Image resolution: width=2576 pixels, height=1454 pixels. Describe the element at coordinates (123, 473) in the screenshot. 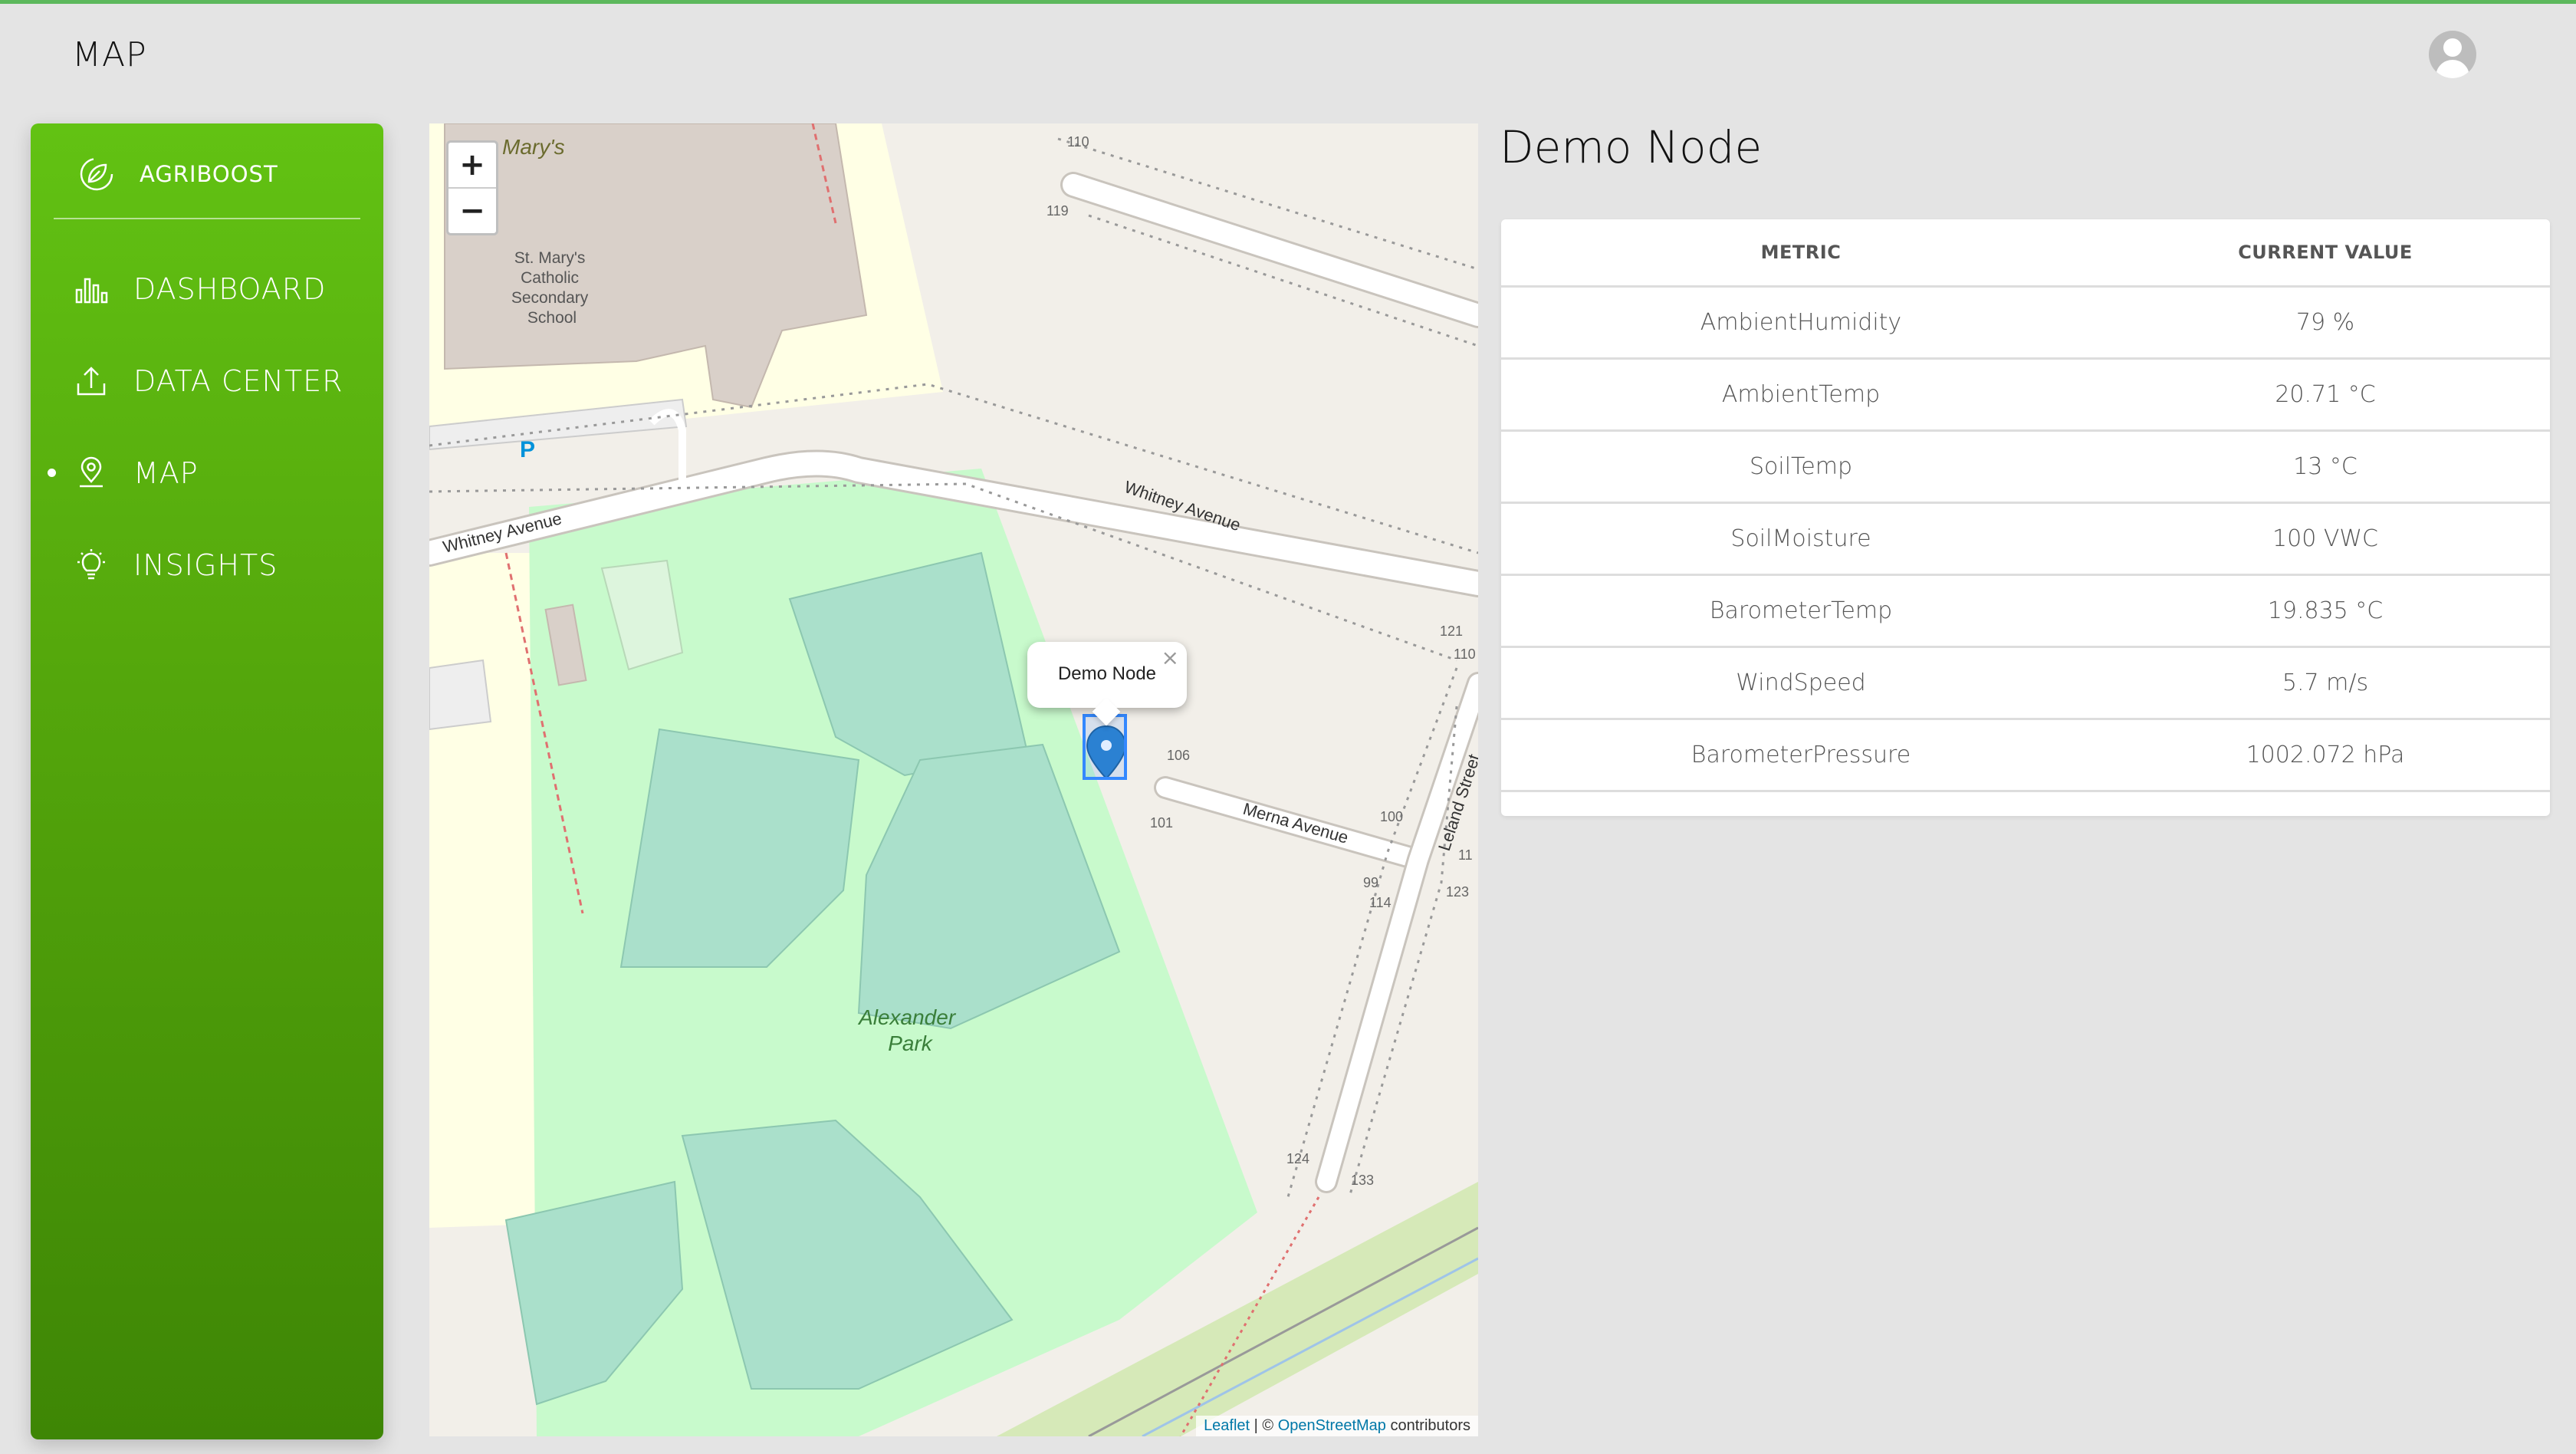

I see `sidebar-item-map: MAP` at that location.